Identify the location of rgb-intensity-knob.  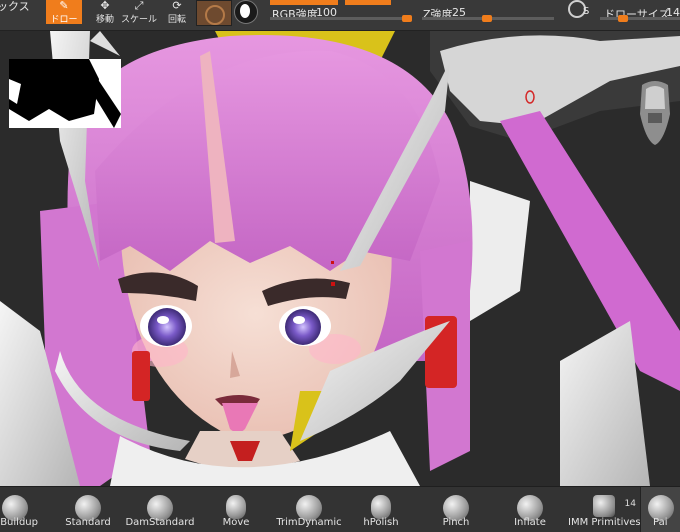
(407, 18).